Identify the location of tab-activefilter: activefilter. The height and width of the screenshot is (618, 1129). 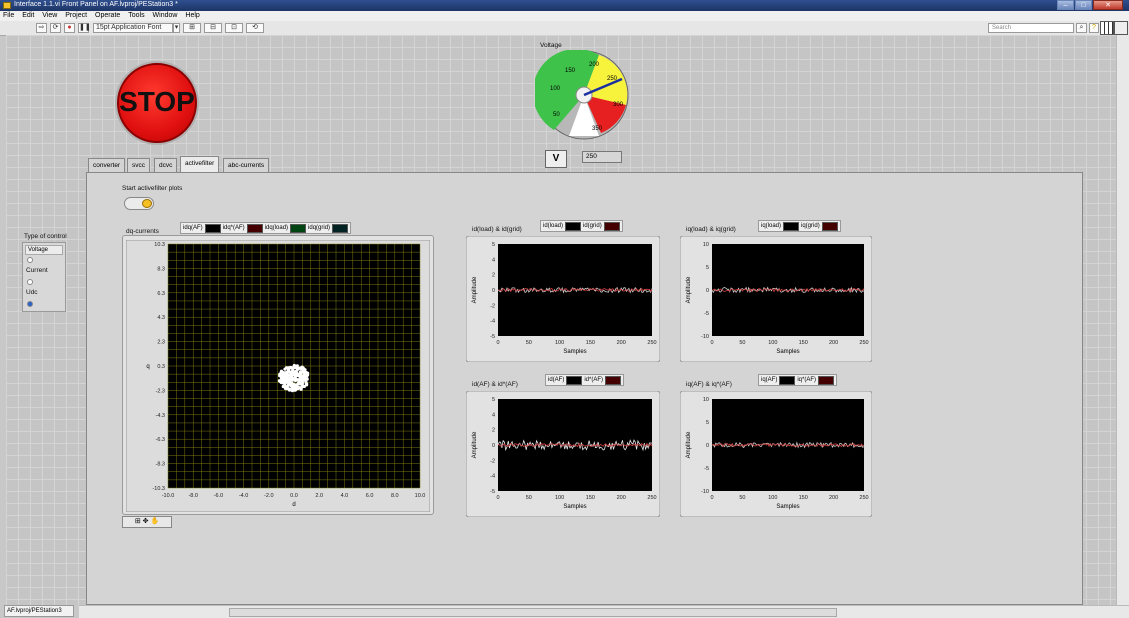
(200, 164).